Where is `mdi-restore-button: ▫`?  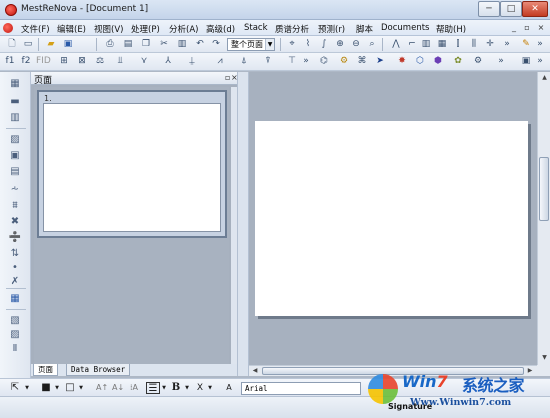
mdi-restore-button: ▫ is located at coordinates (527, 27).